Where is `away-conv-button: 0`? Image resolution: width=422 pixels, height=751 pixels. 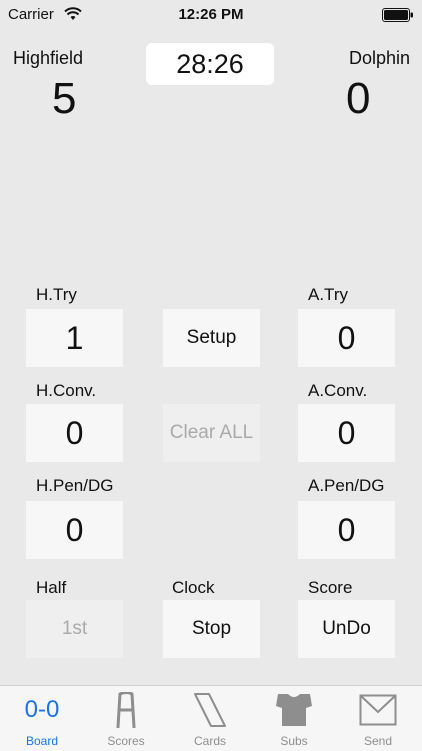
away-conv-button: 0 is located at coordinates (346, 433).